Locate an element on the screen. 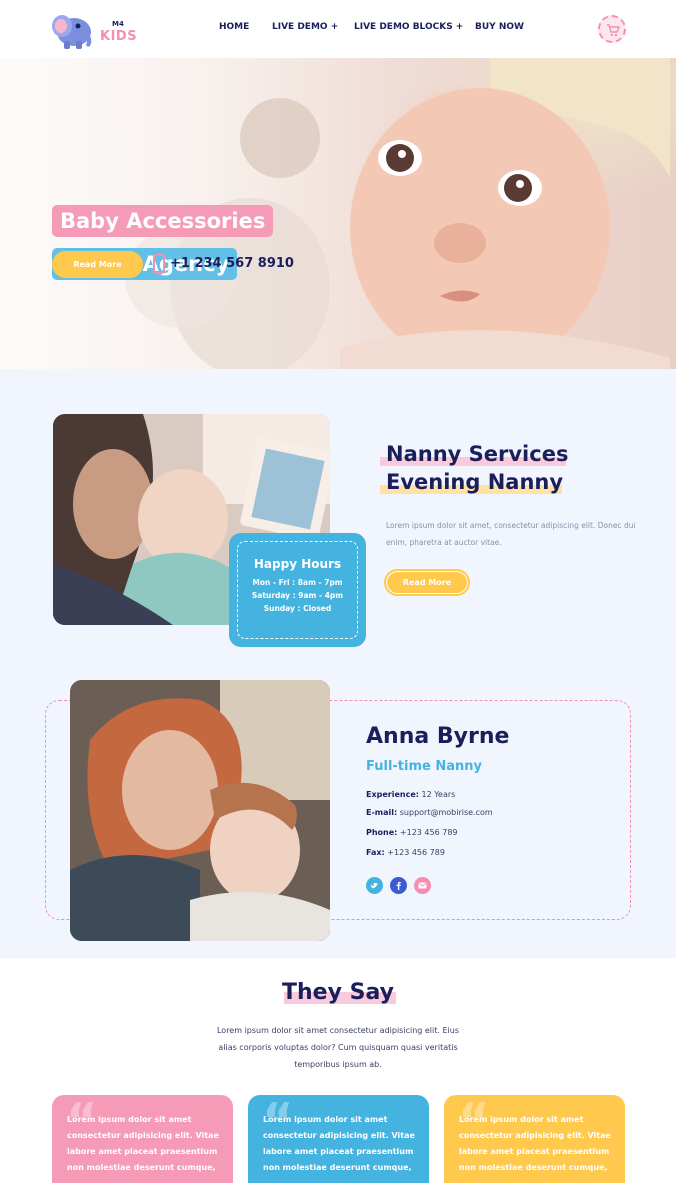 This screenshot has height=1183, width=676. profile-experience: Experience: 12 Years is located at coordinates (410, 794).